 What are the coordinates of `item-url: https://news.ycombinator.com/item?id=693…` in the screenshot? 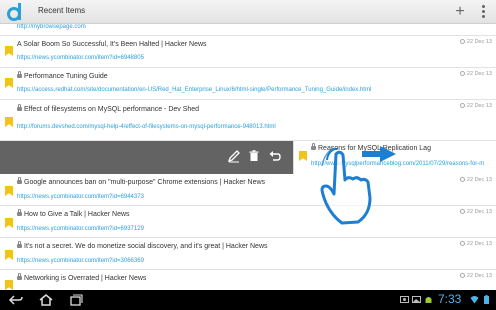 It's located at (80, 229).